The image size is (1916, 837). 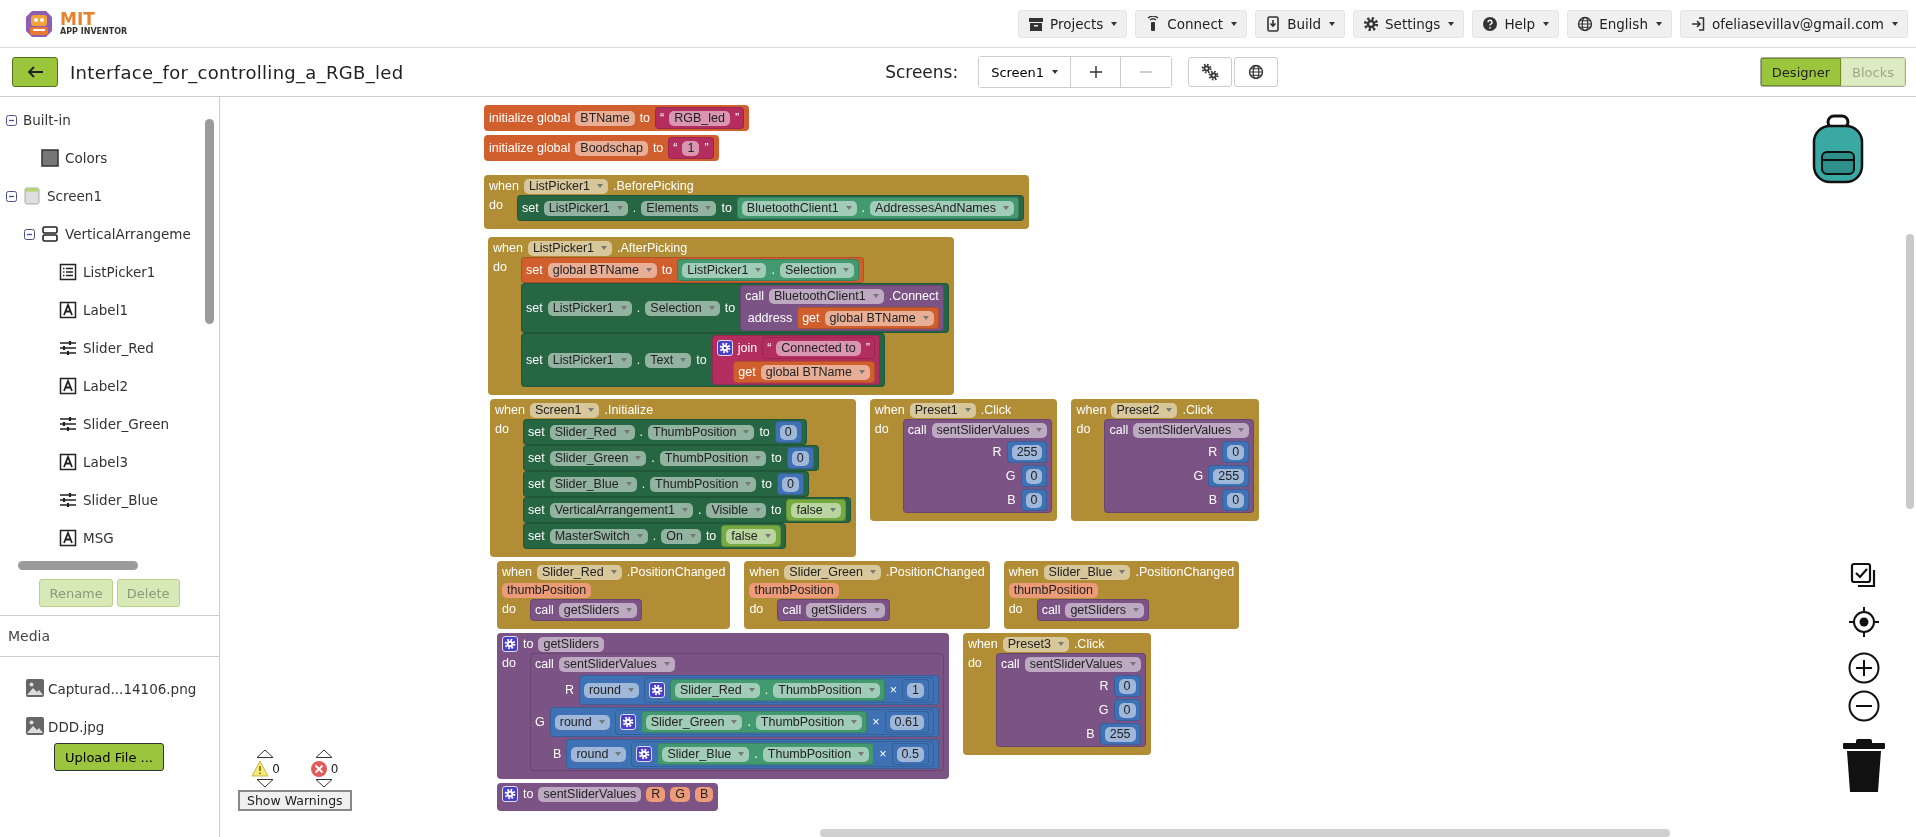 What do you see at coordinates (598, 536) in the screenshot?
I see `dropdown-field: MasterSwitch` at bounding box center [598, 536].